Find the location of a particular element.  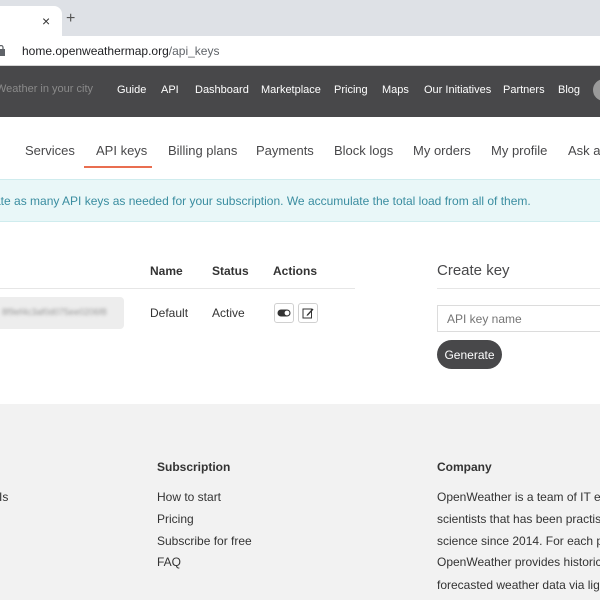

edit-key-button is located at coordinates (308, 313).